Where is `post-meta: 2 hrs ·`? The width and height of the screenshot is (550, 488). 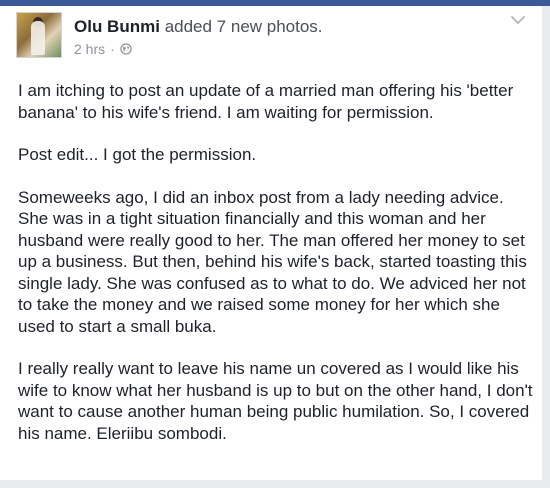 post-meta: 2 hrs · is located at coordinates (103, 49).